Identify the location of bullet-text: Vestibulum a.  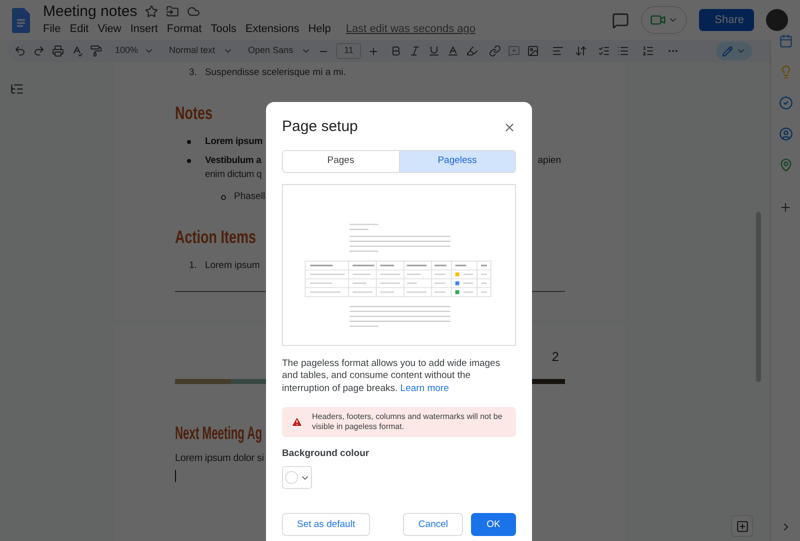
(233, 161).